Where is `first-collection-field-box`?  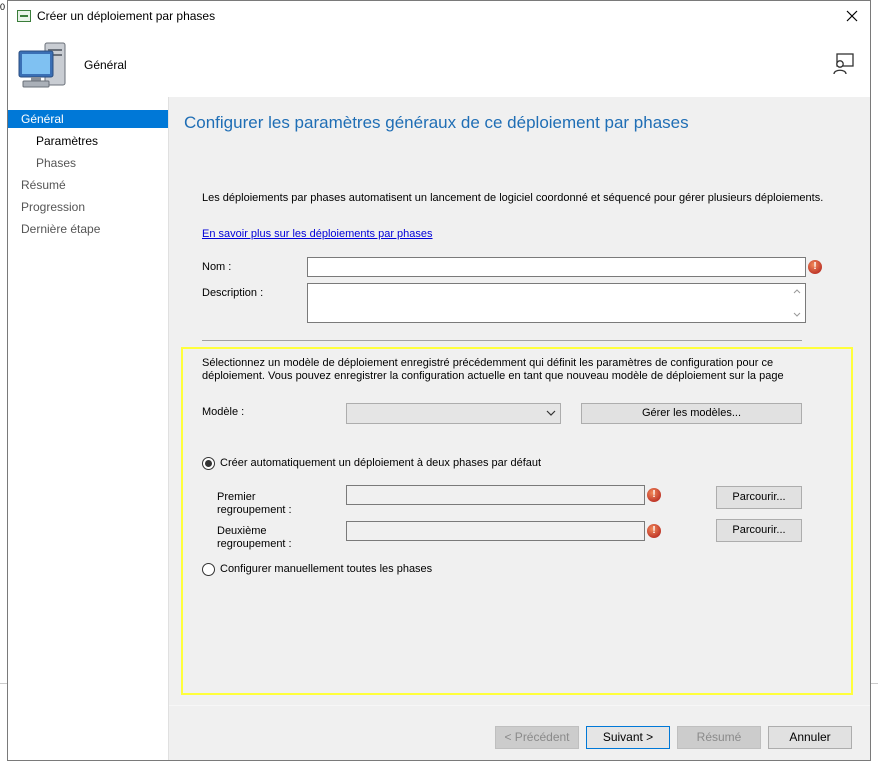 first-collection-field-box is located at coordinates (495, 495).